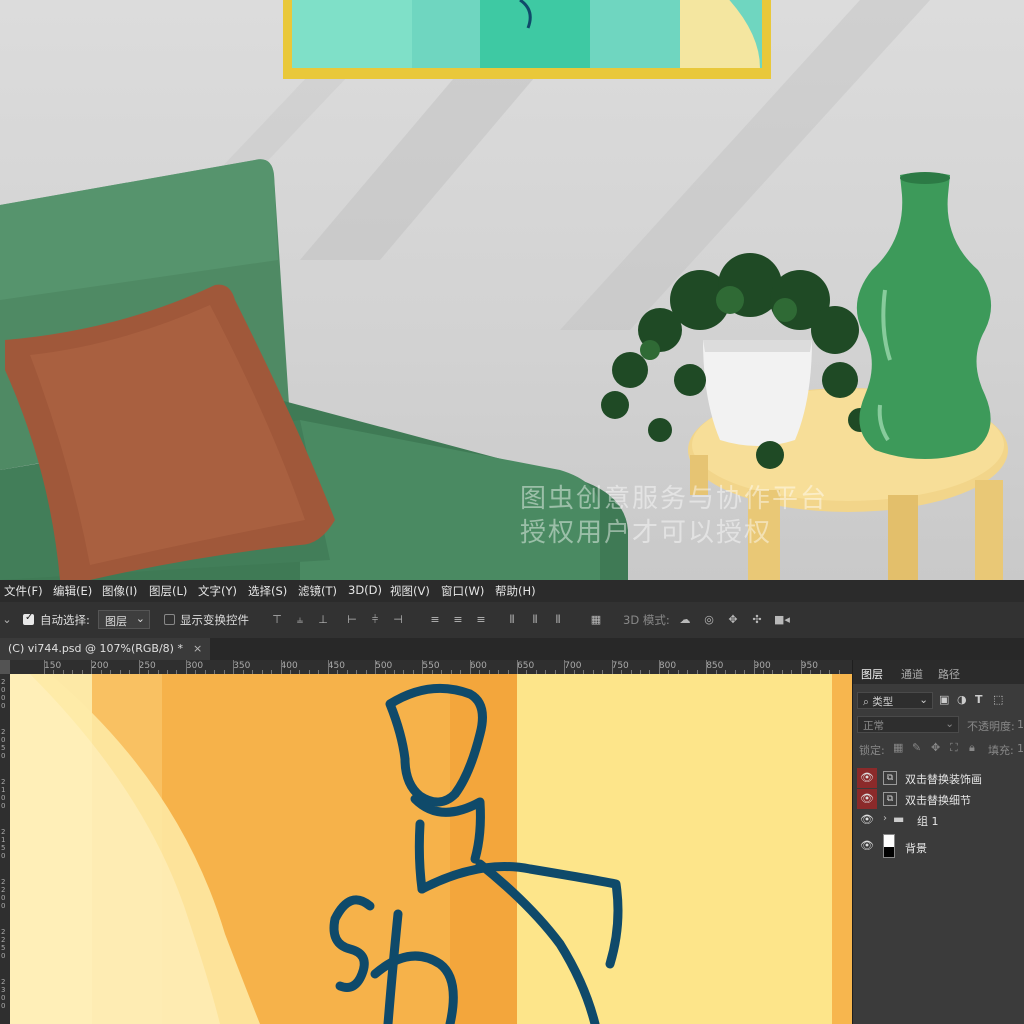  I want to click on menu-filter: 滤镜(T), so click(317, 591).